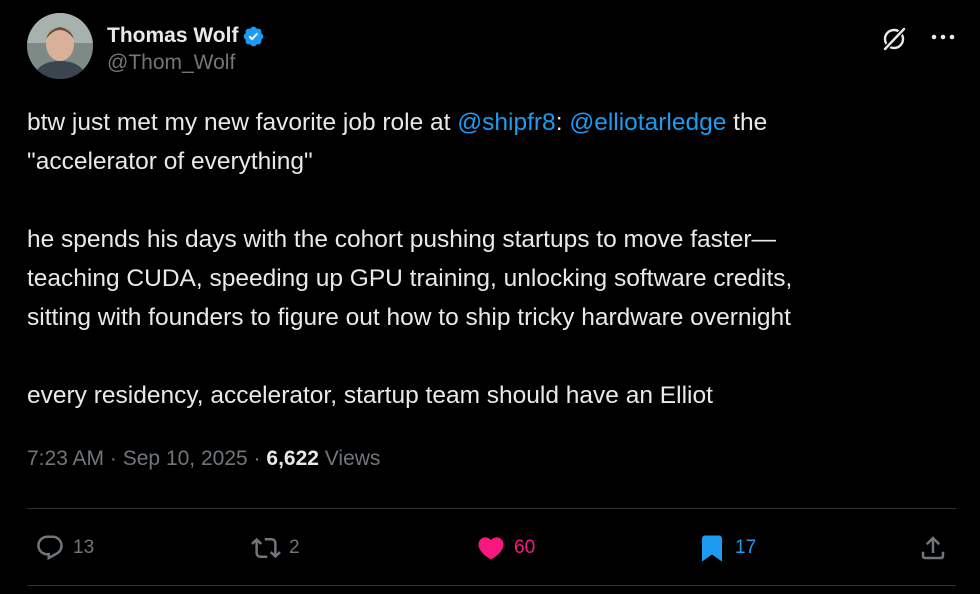 The image size is (980, 594). Describe the element at coordinates (647, 122) in the screenshot. I see `mention-link-elliotarledge: @elliotarledge` at that location.